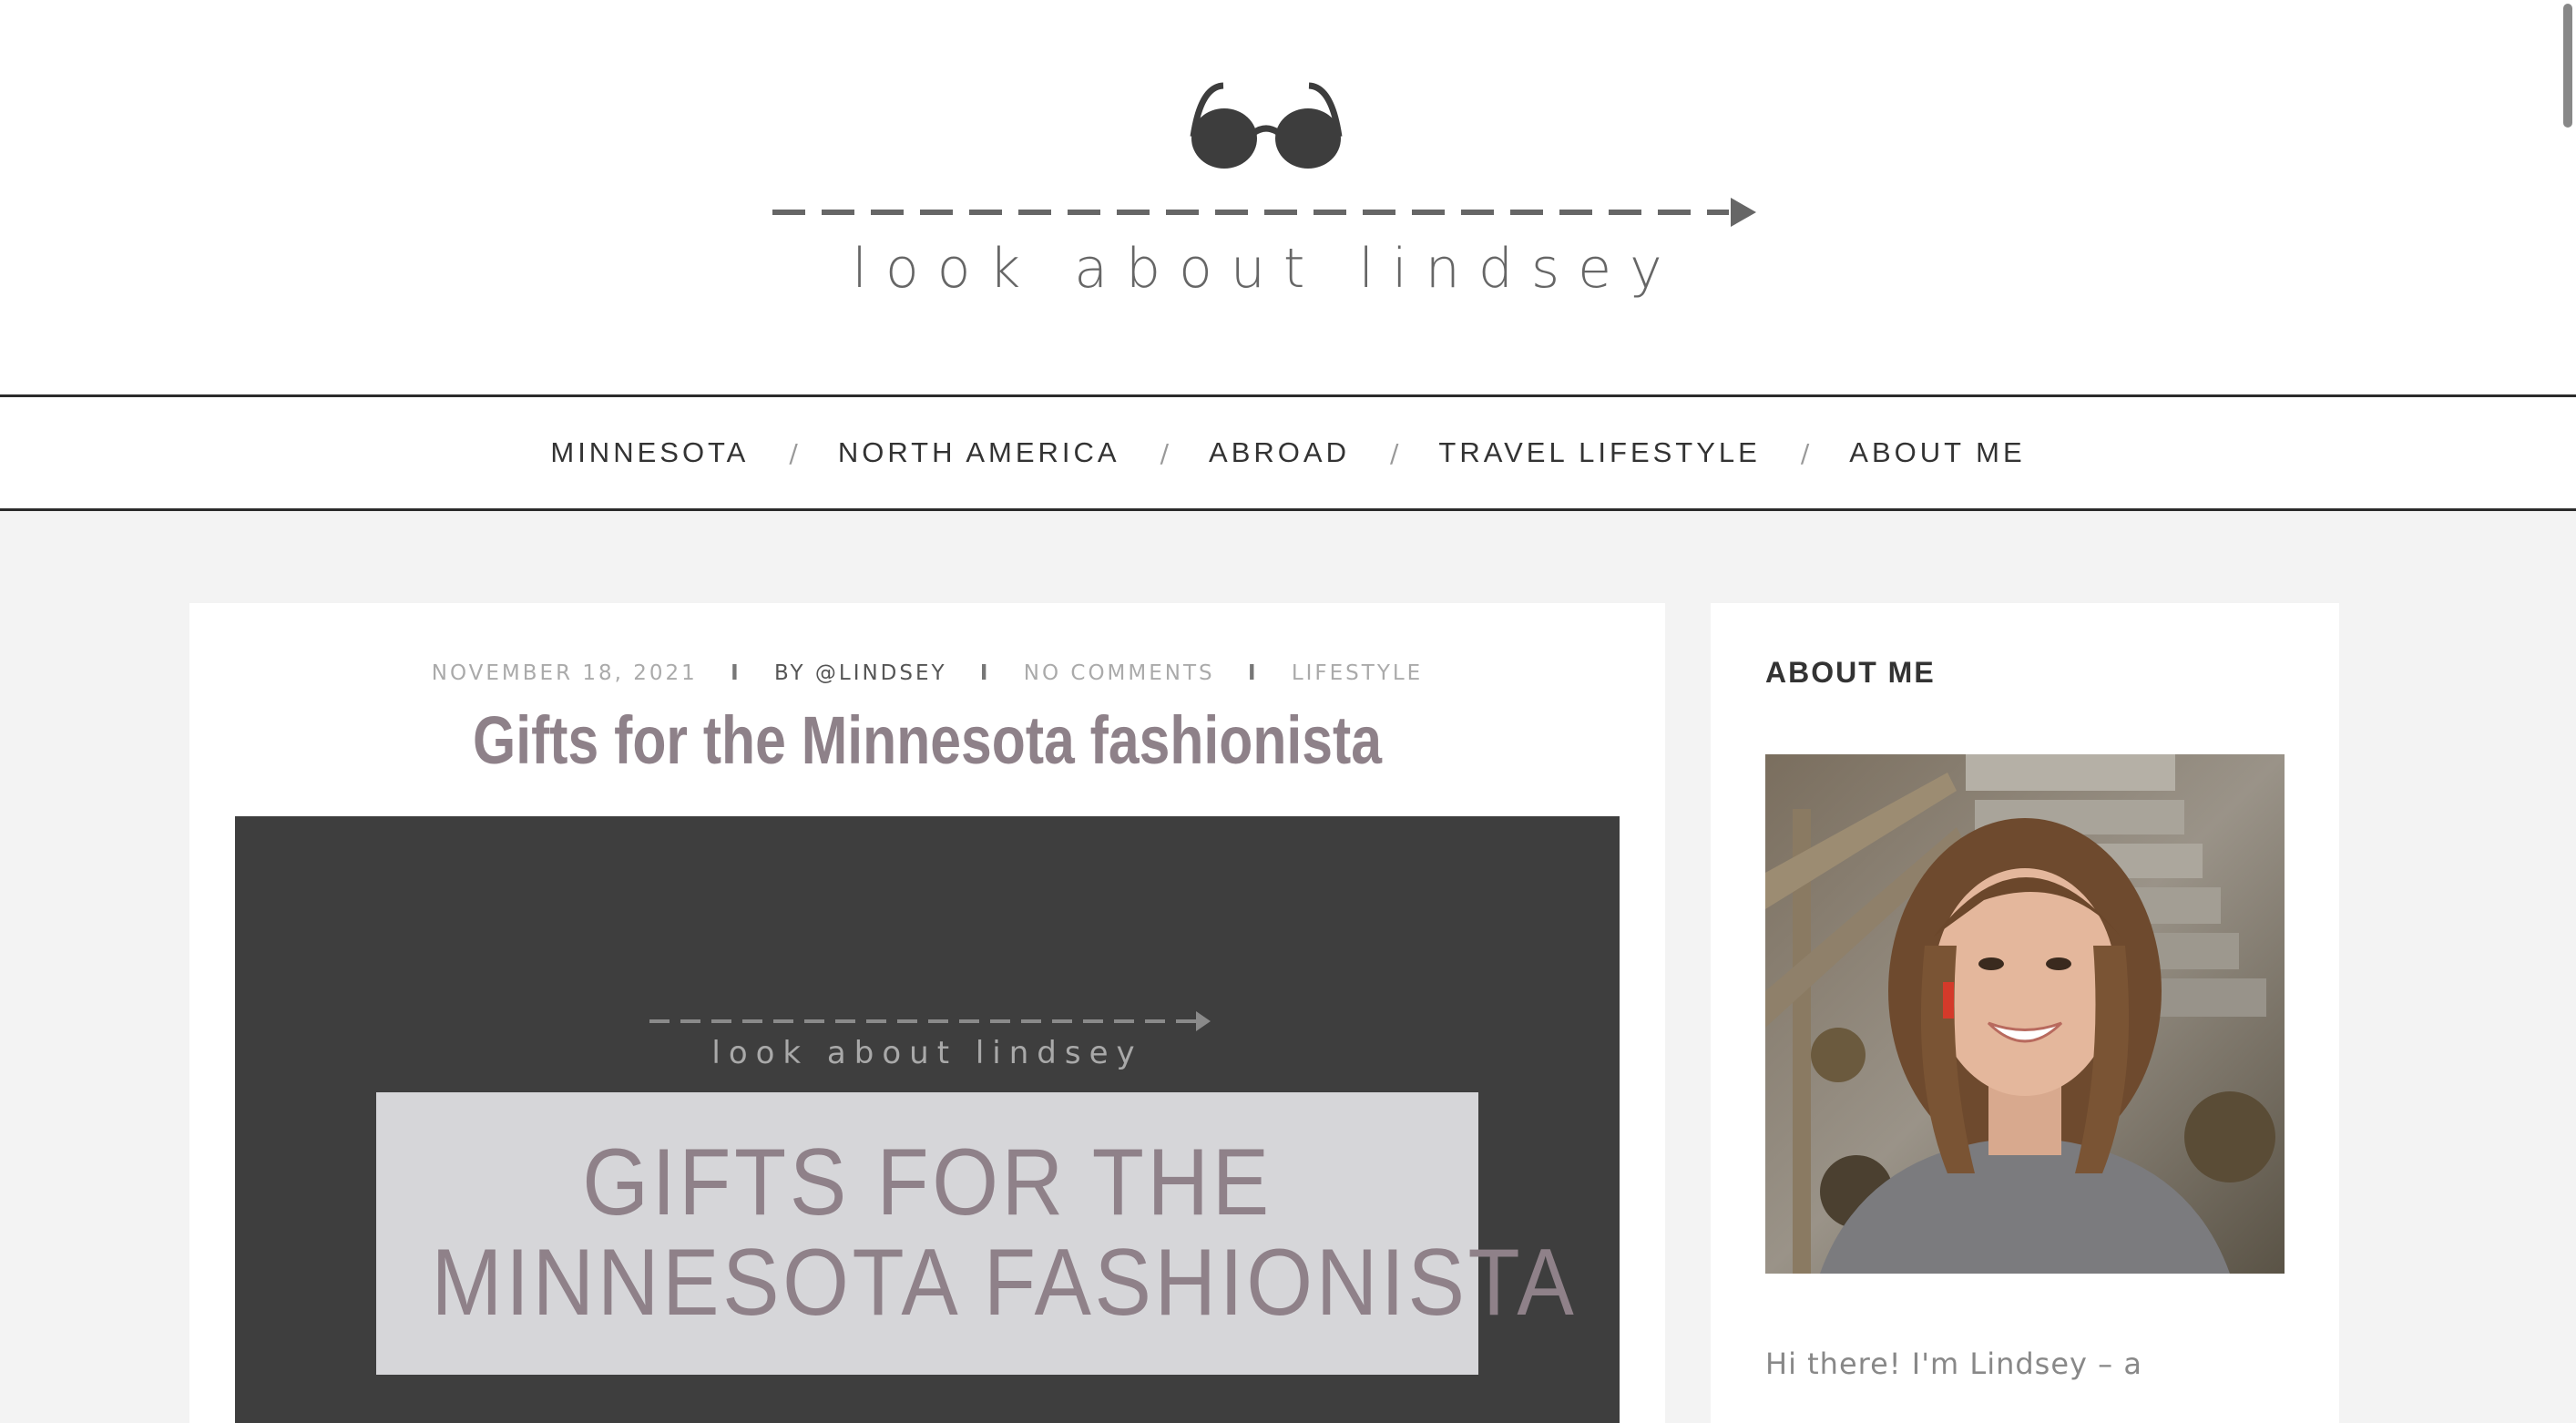 The height and width of the screenshot is (1423, 2576). I want to click on image-title-box: GIFTS FOR THE MINNESOTA FASHIONISTA, so click(977, 1233).